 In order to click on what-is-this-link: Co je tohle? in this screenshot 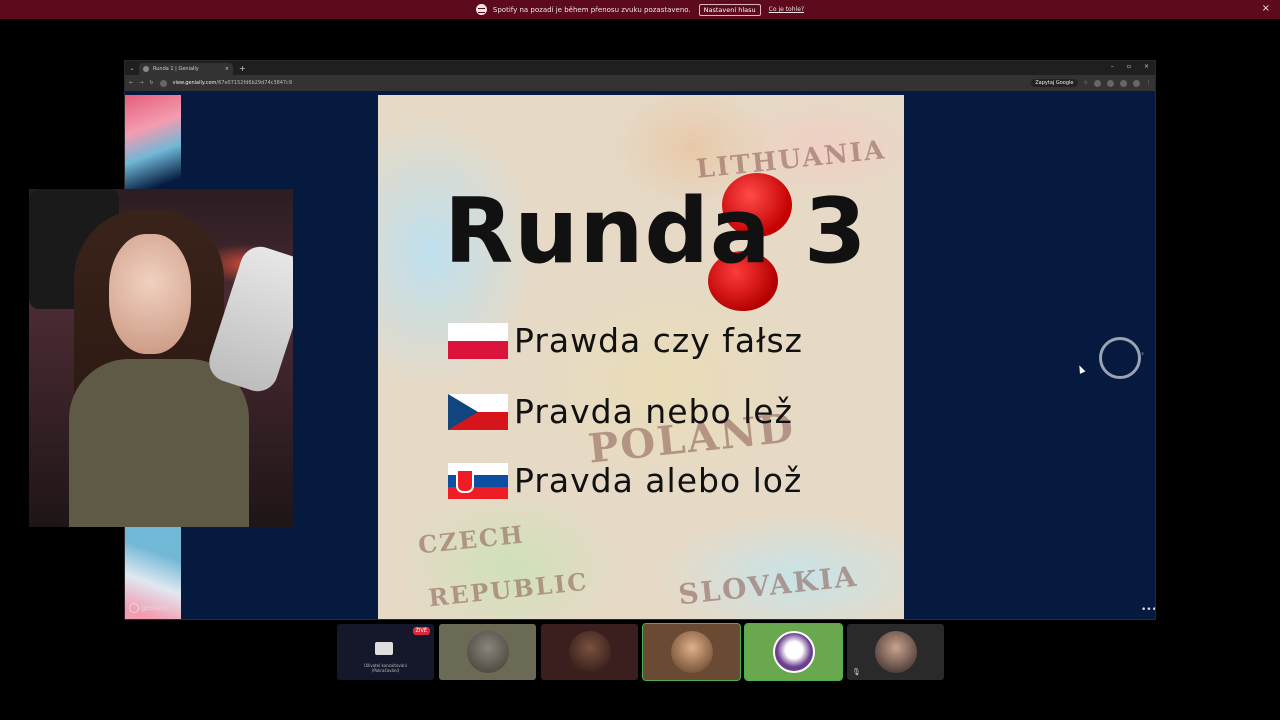, I will do `click(786, 9)`.